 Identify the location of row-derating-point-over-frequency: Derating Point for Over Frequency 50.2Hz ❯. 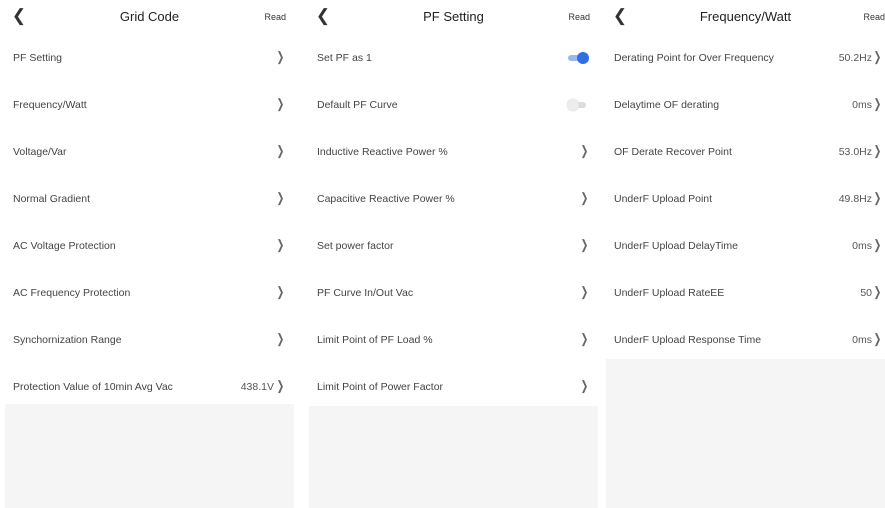
(745, 59).